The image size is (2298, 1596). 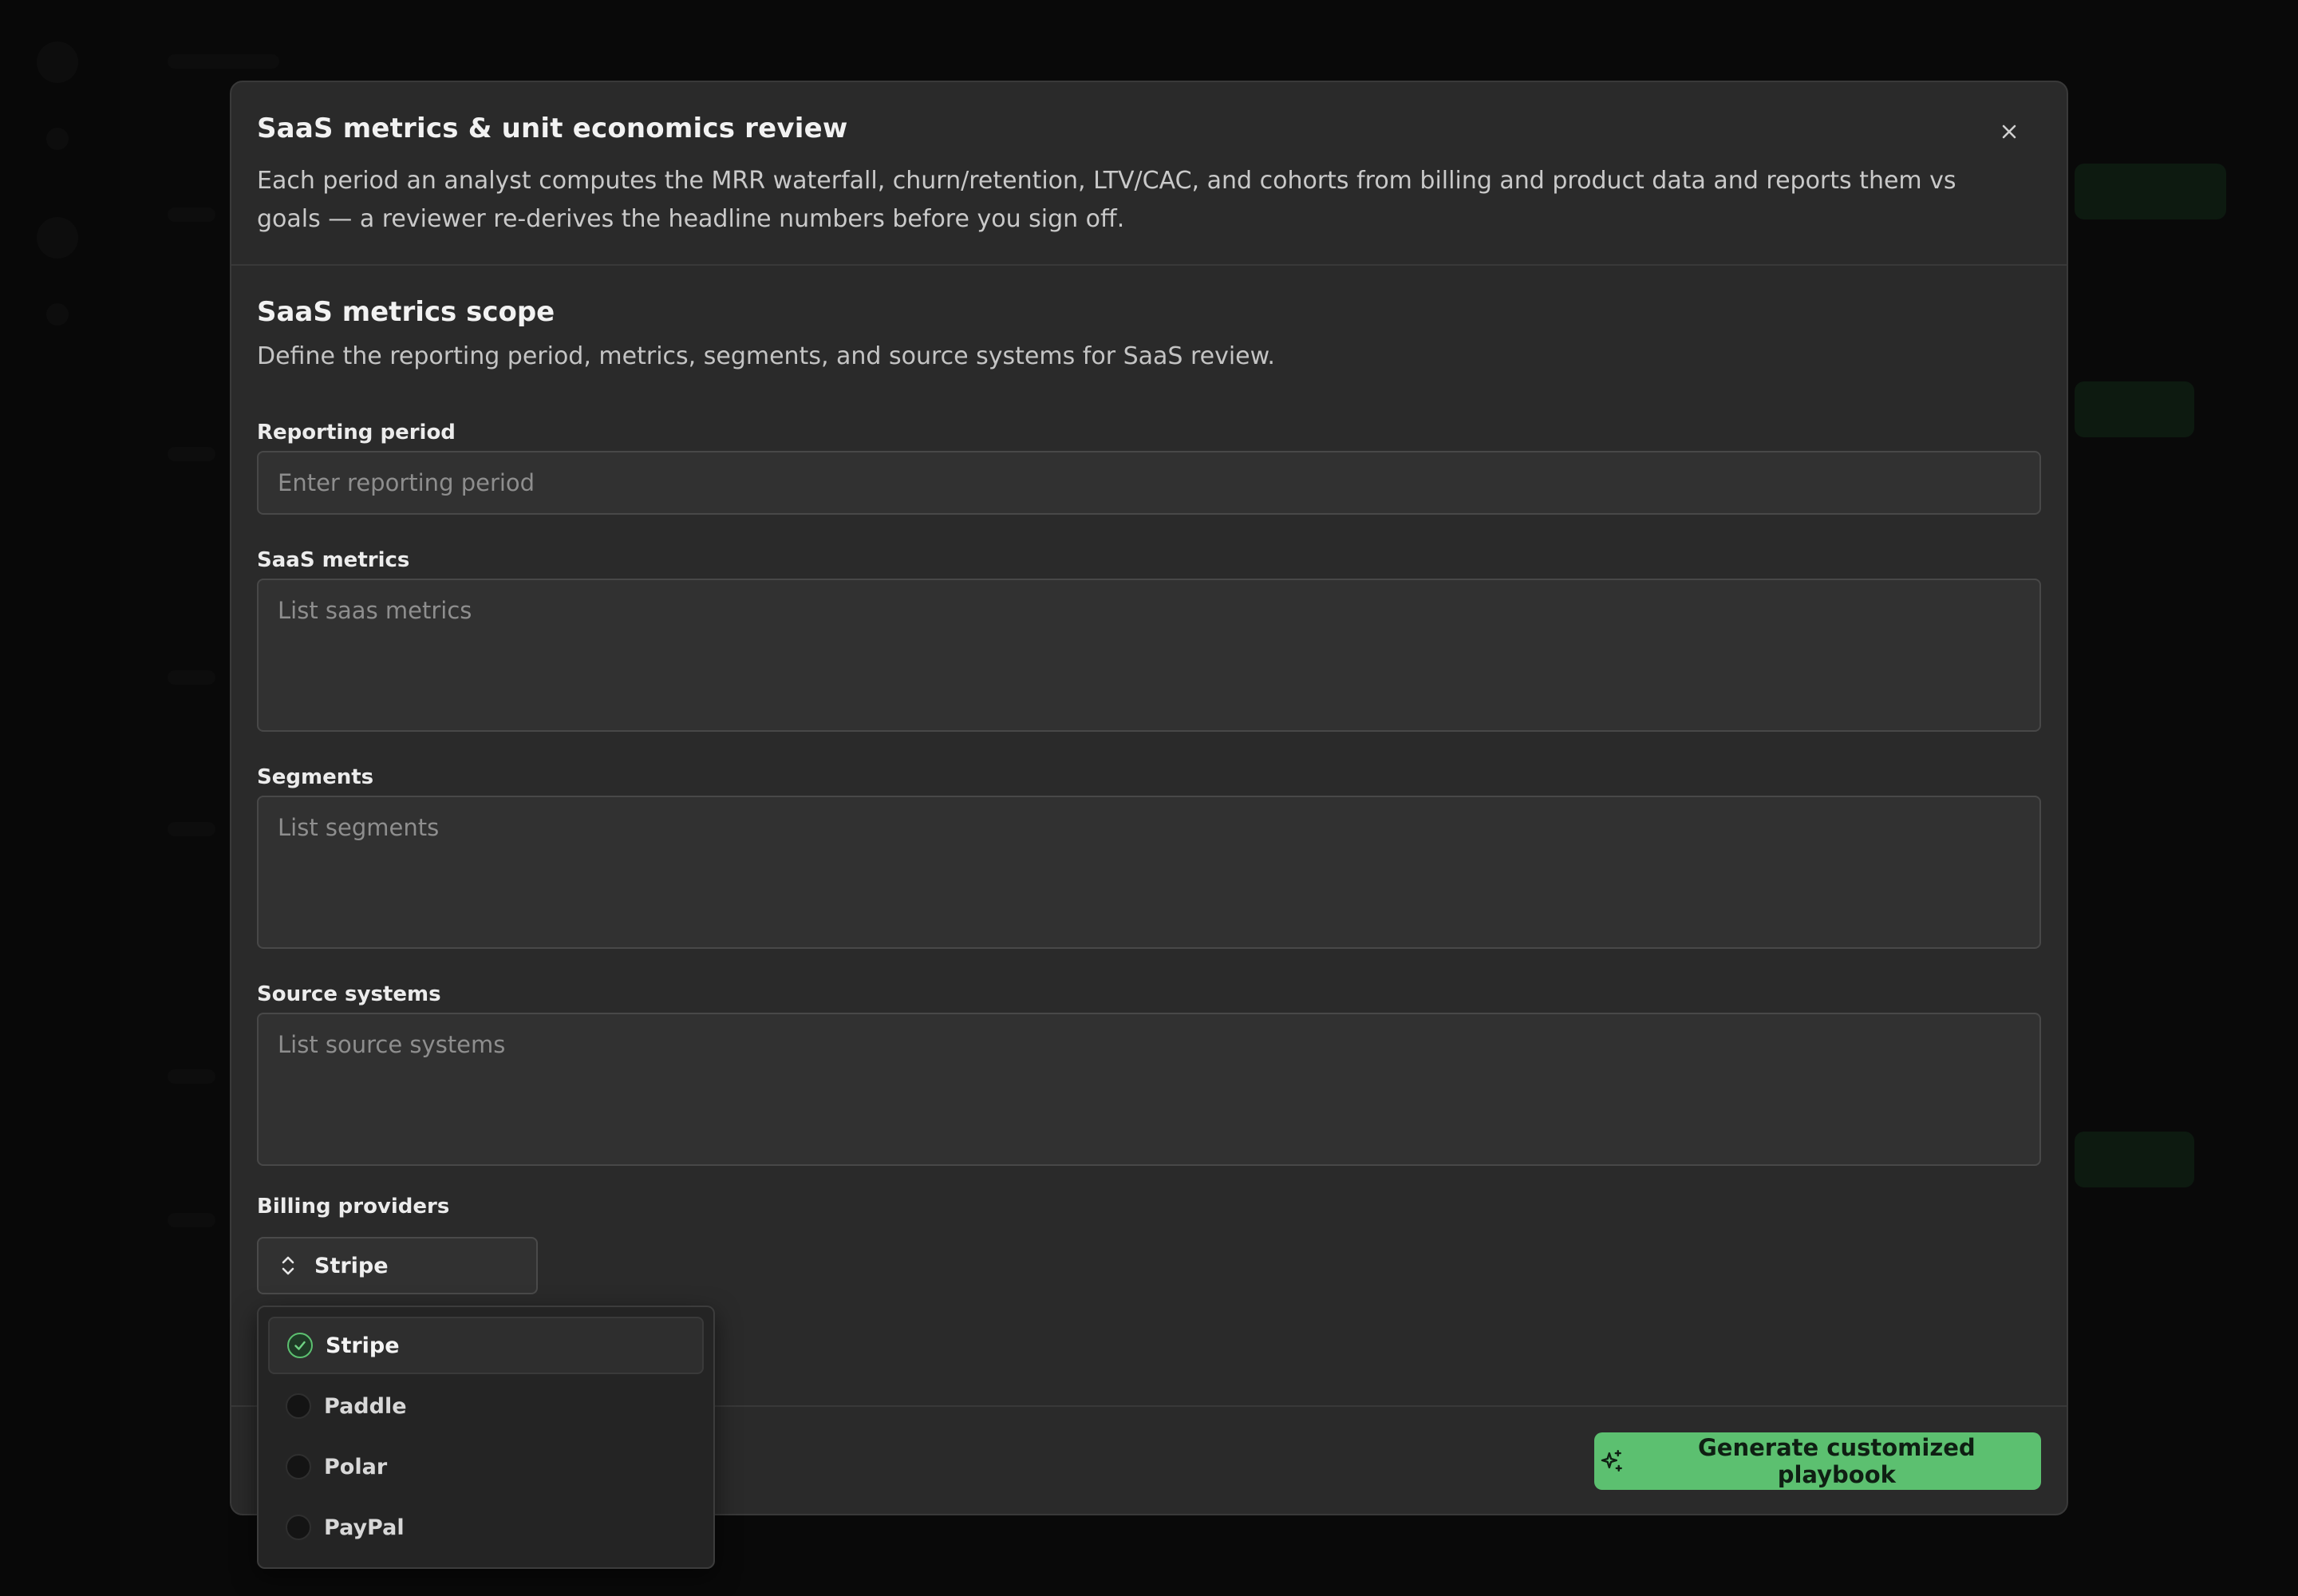 I want to click on close-button, so click(x=2009, y=132).